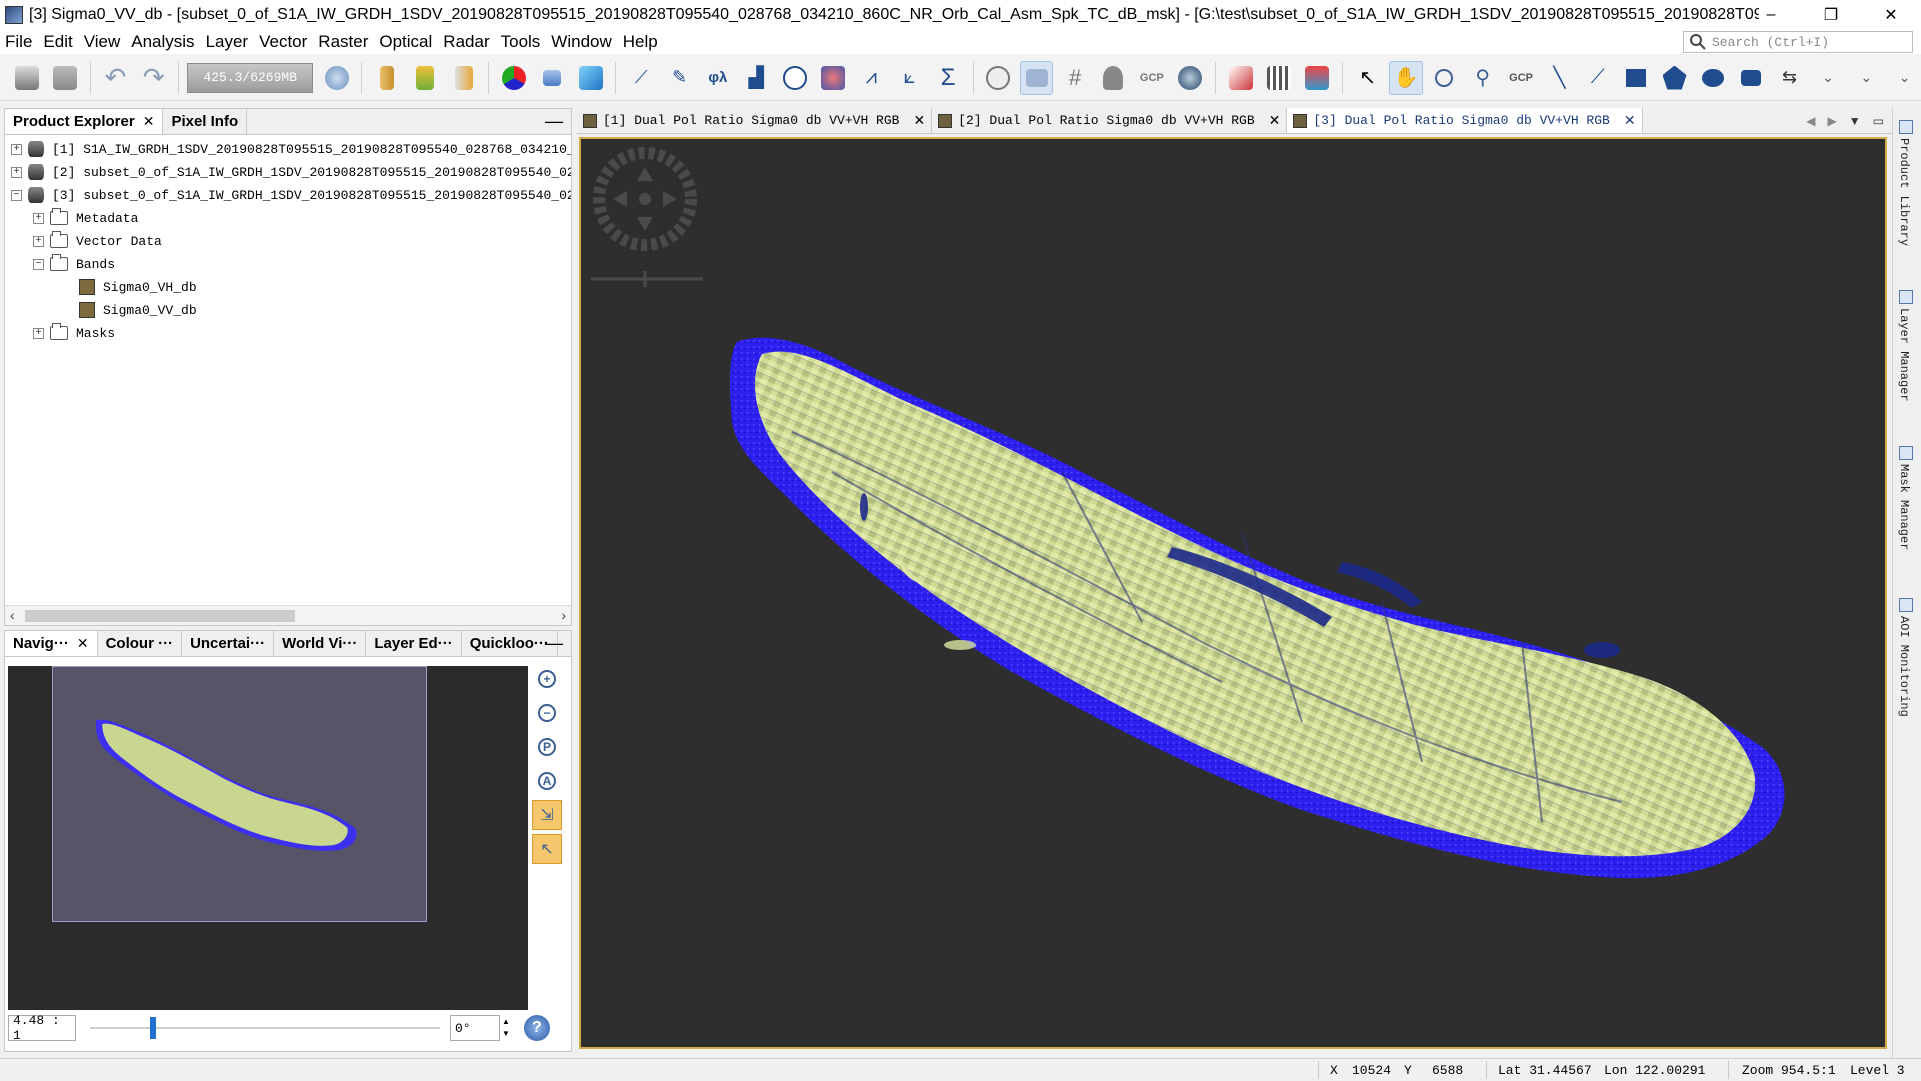 Image resolution: width=1921 pixels, height=1081 pixels. Describe the element at coordinates (1444, 78) in the screenshot. I see `zoom-tool-icon` at that location.